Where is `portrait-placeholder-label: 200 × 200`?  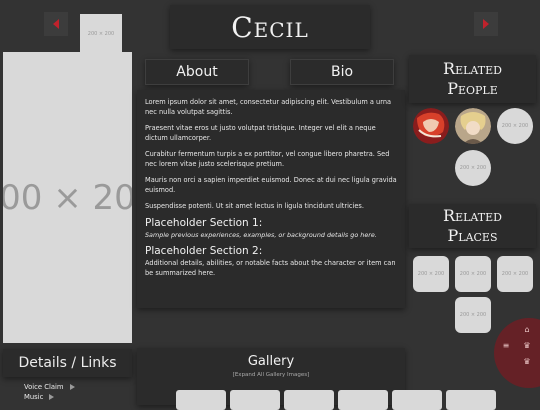
portrait-placeholder-label: 200 × 200 is located at coordinates (67, 197).